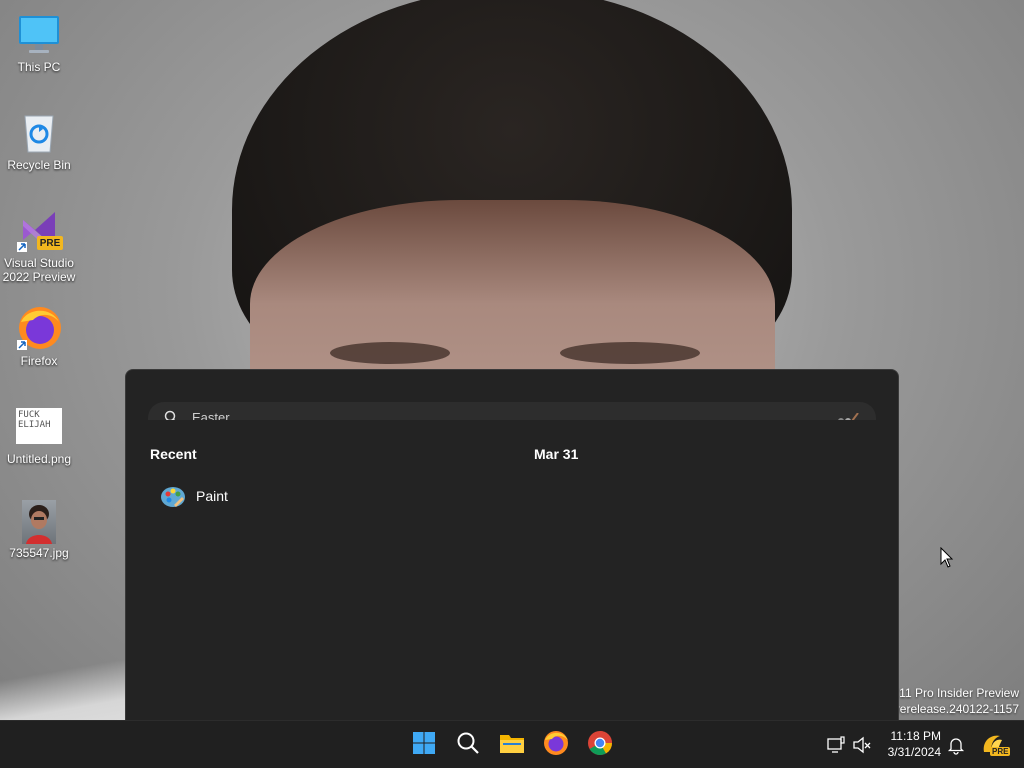 The width and height of the screenshot is (1024, 768). I want to click on insider-preview-tray-icon: PRE, so click(995, 745).